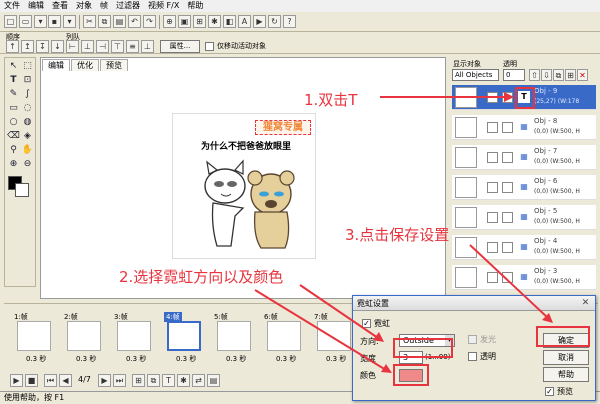 The image size is (600, 404). Describe the element at coordinates (397, 235) in the screenshot. I see `annotation-step3: 3.点击保存设置` at that location.